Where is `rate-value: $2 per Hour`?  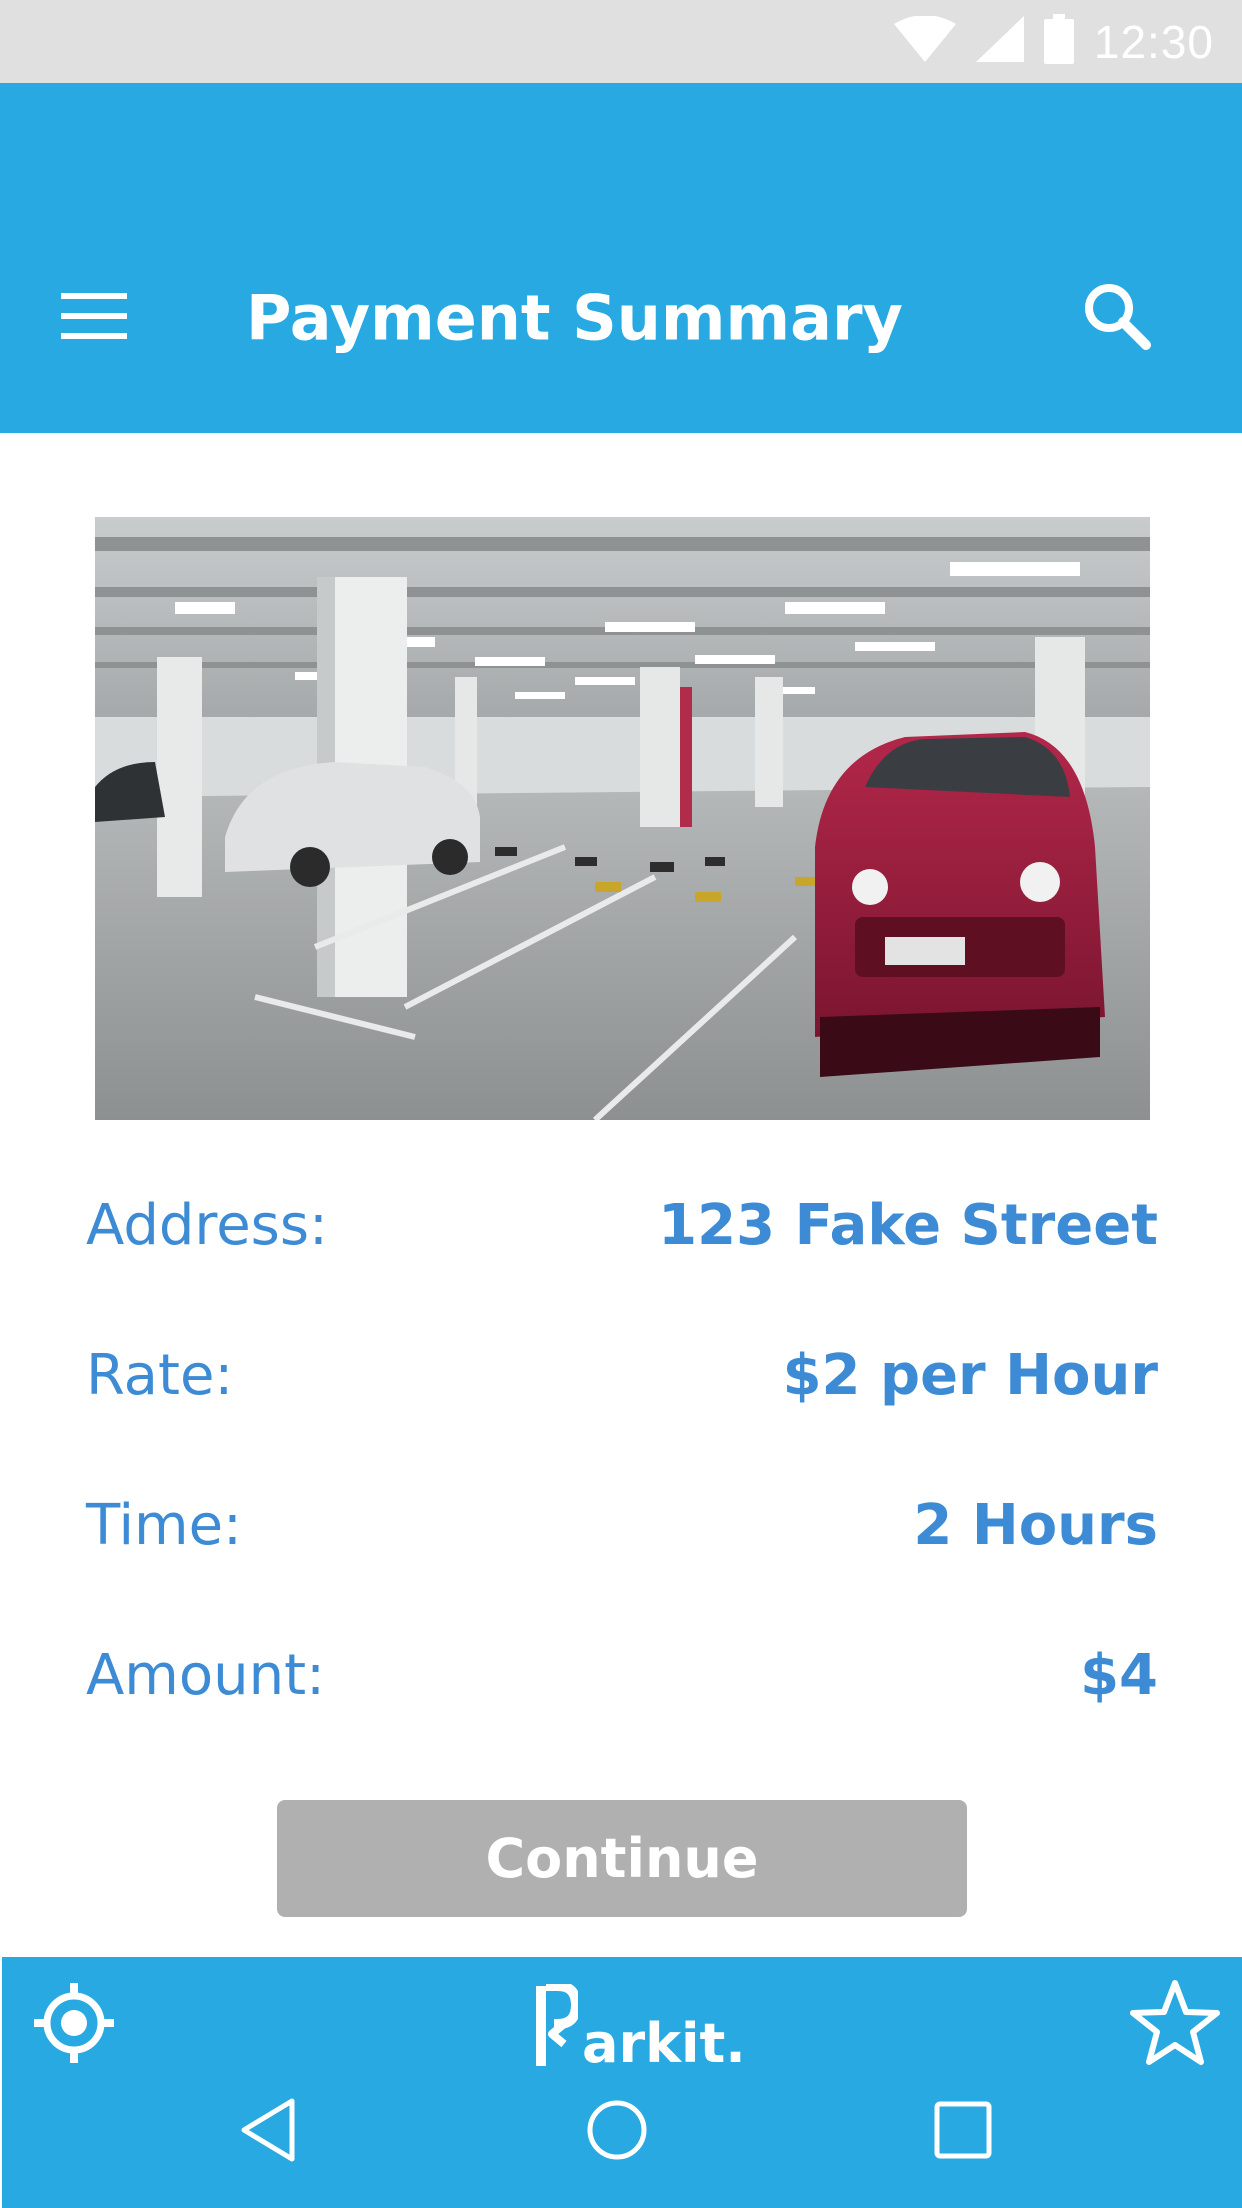 rate-value: $2 per Hour is located at coordinates (970, 1375).